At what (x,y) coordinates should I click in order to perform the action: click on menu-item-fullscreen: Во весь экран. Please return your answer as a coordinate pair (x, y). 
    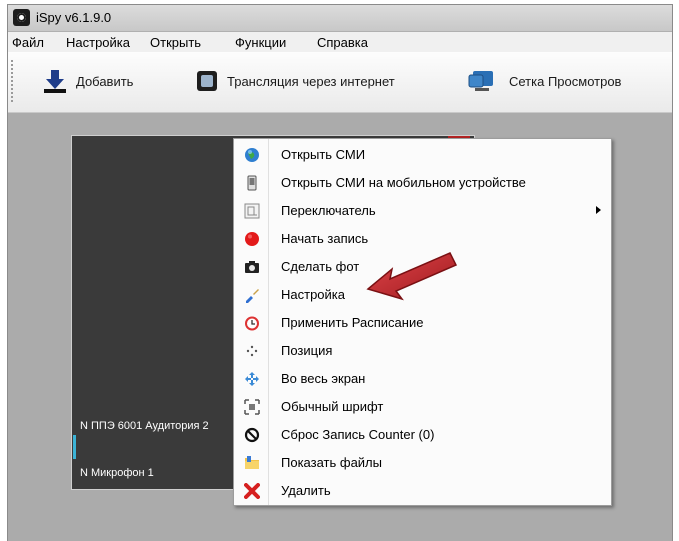
    Looking at the image, I should click on (422, 378).